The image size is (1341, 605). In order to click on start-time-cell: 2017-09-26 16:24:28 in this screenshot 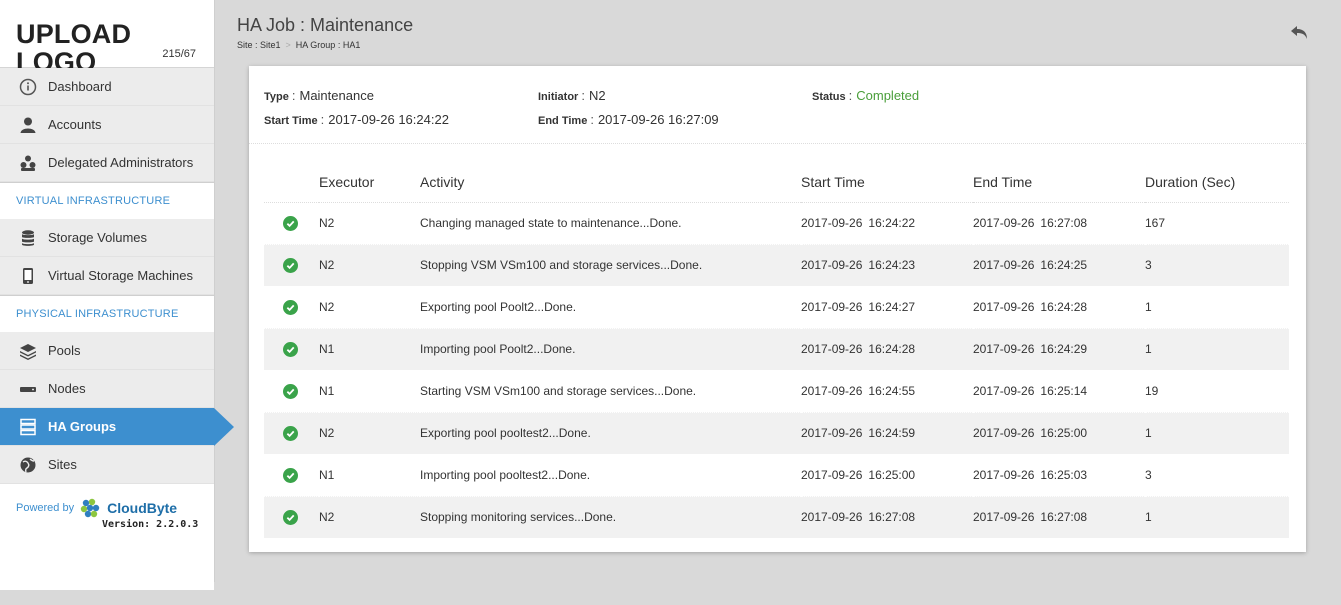, I will do `click(887, 349)`.